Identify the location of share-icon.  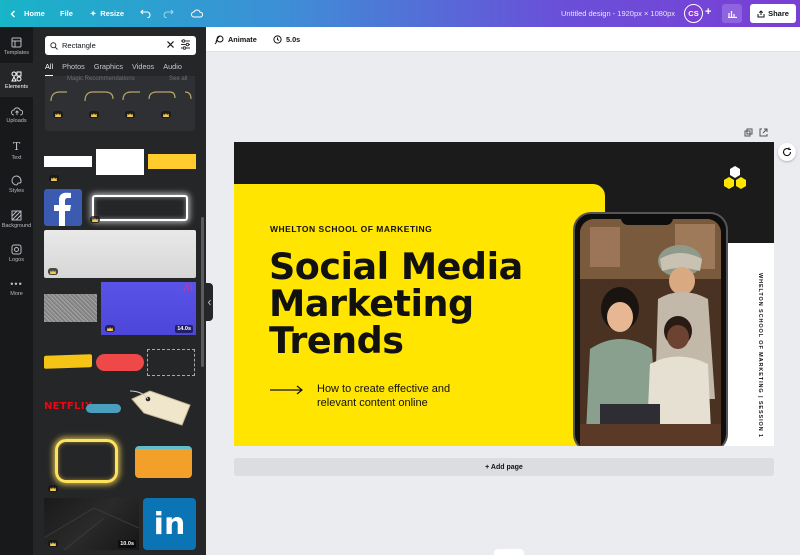
(761, 13).